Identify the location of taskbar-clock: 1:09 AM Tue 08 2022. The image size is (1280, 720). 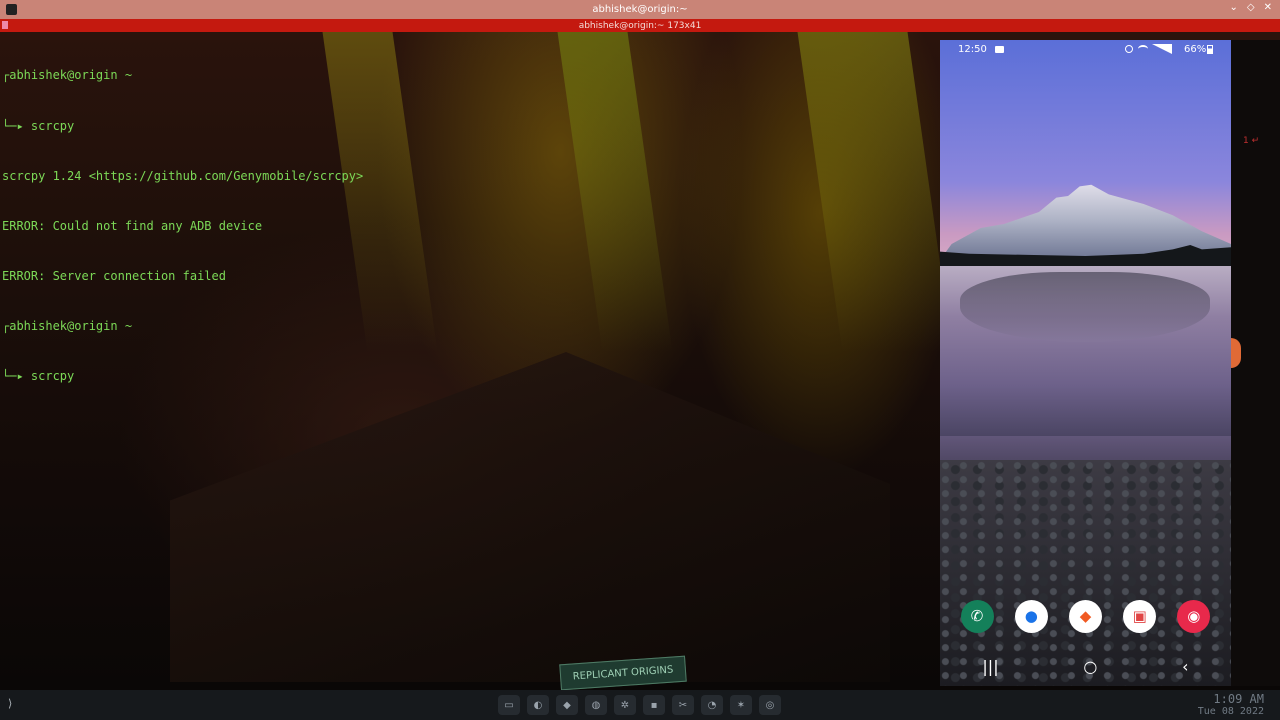
(1230, 705).